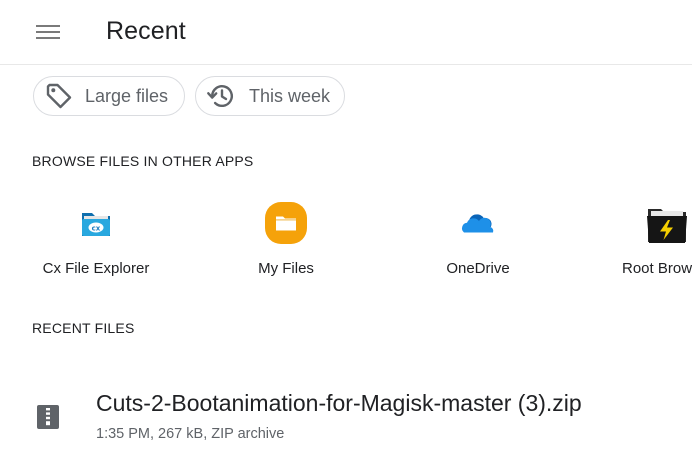  What do you see at coordinates (657, 268) in the screenshot?
I see `app-label: Root Brow` at bounding box center [657, 268].